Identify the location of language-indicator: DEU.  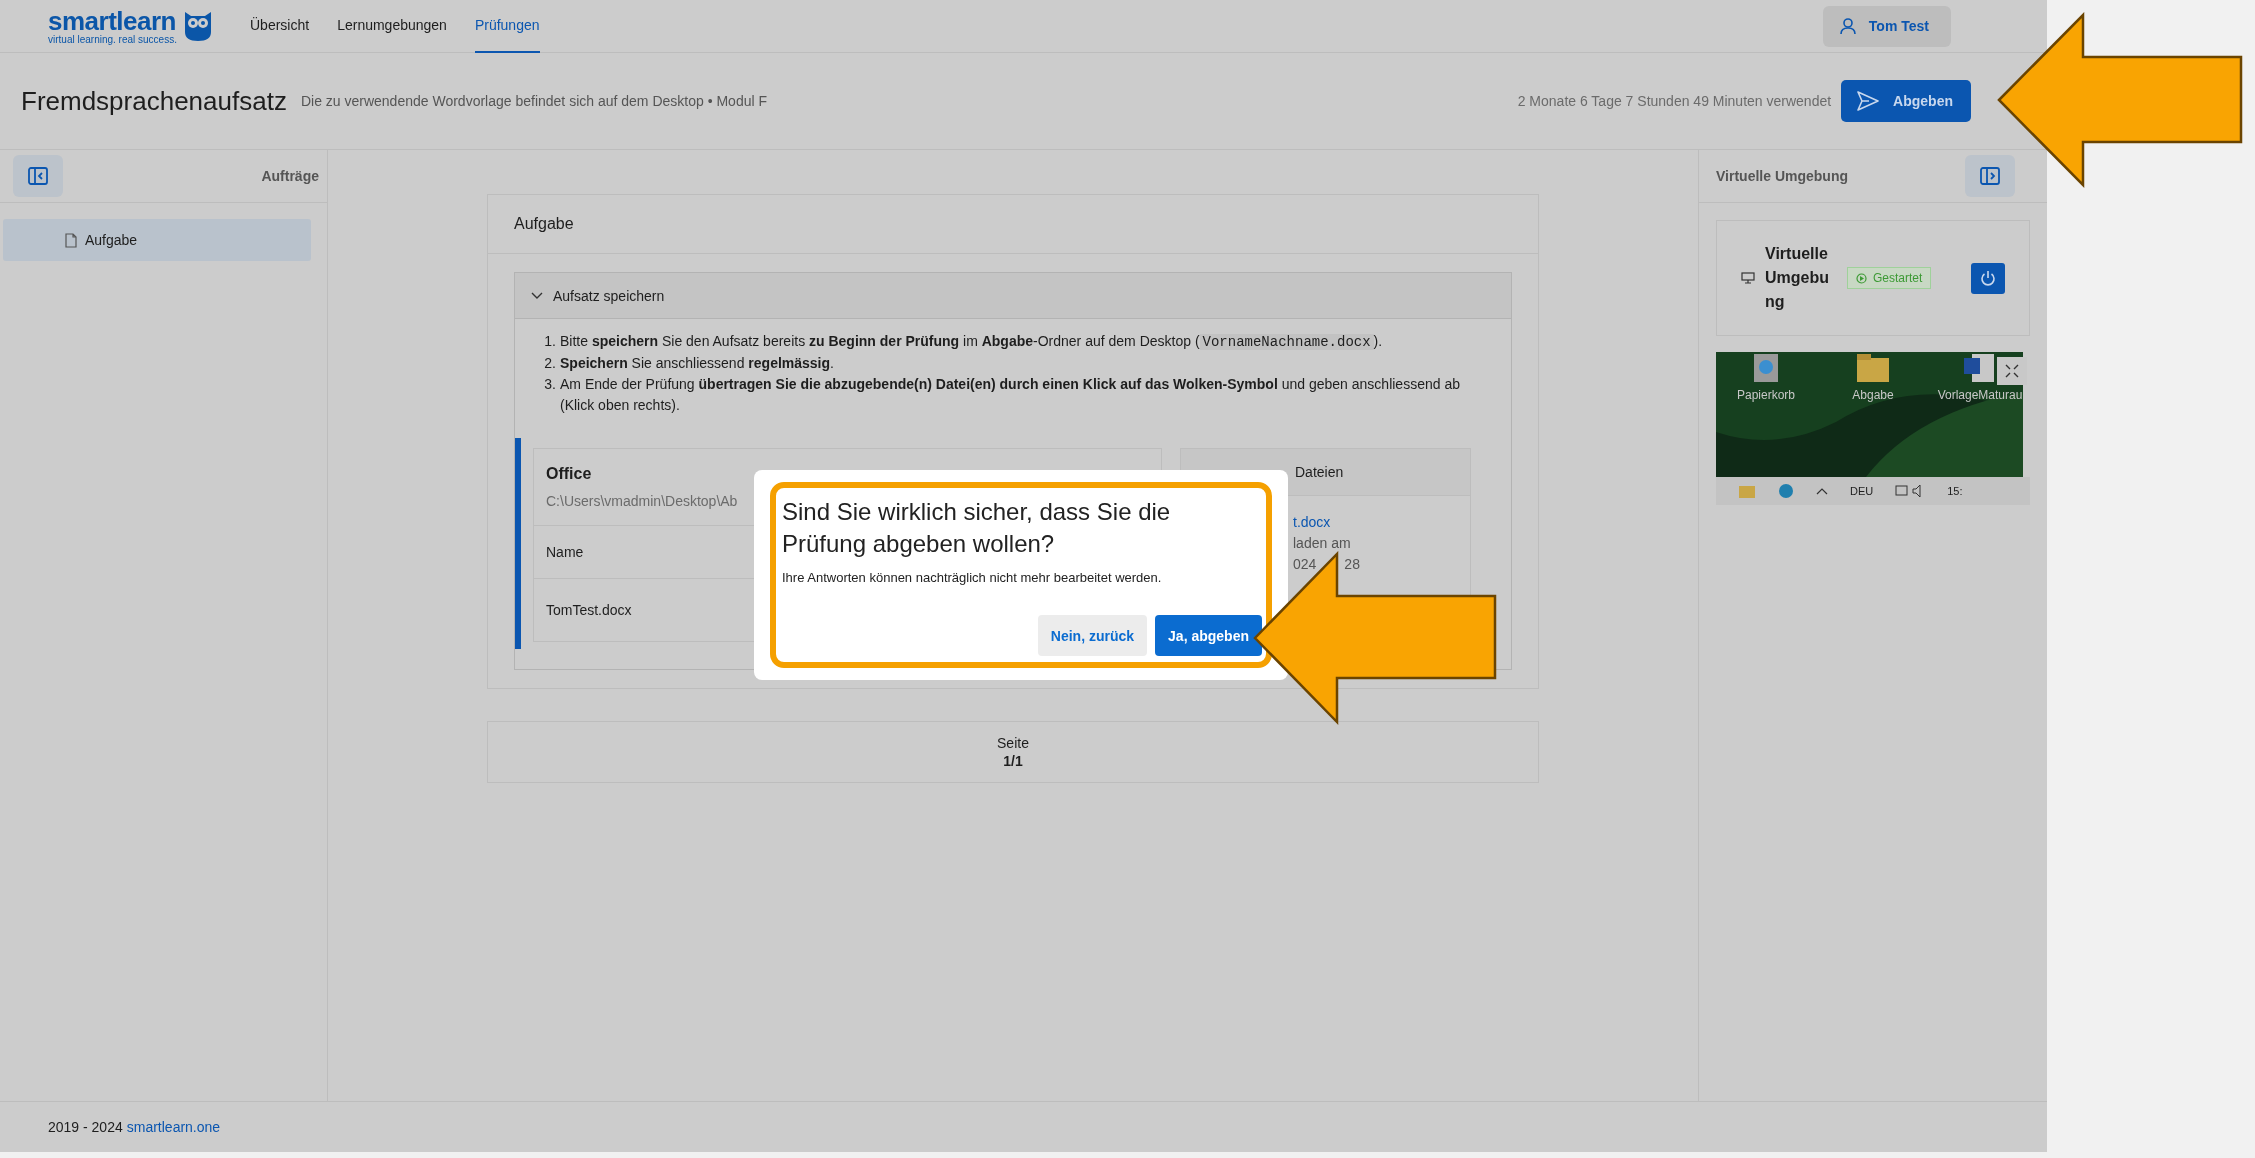
(1862, 491).